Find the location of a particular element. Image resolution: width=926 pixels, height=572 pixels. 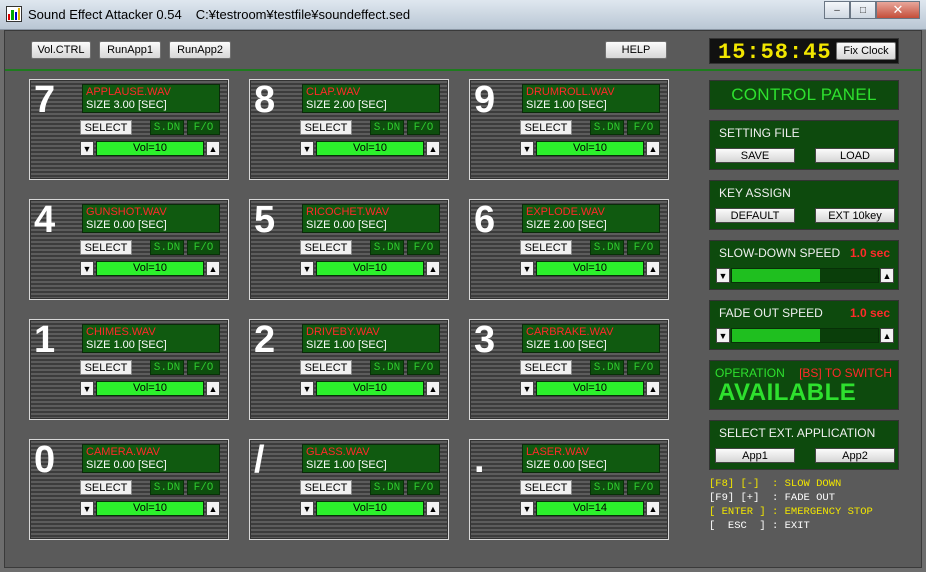

slow-down-increase-button: ▲ is located at coordinates (887, 275).